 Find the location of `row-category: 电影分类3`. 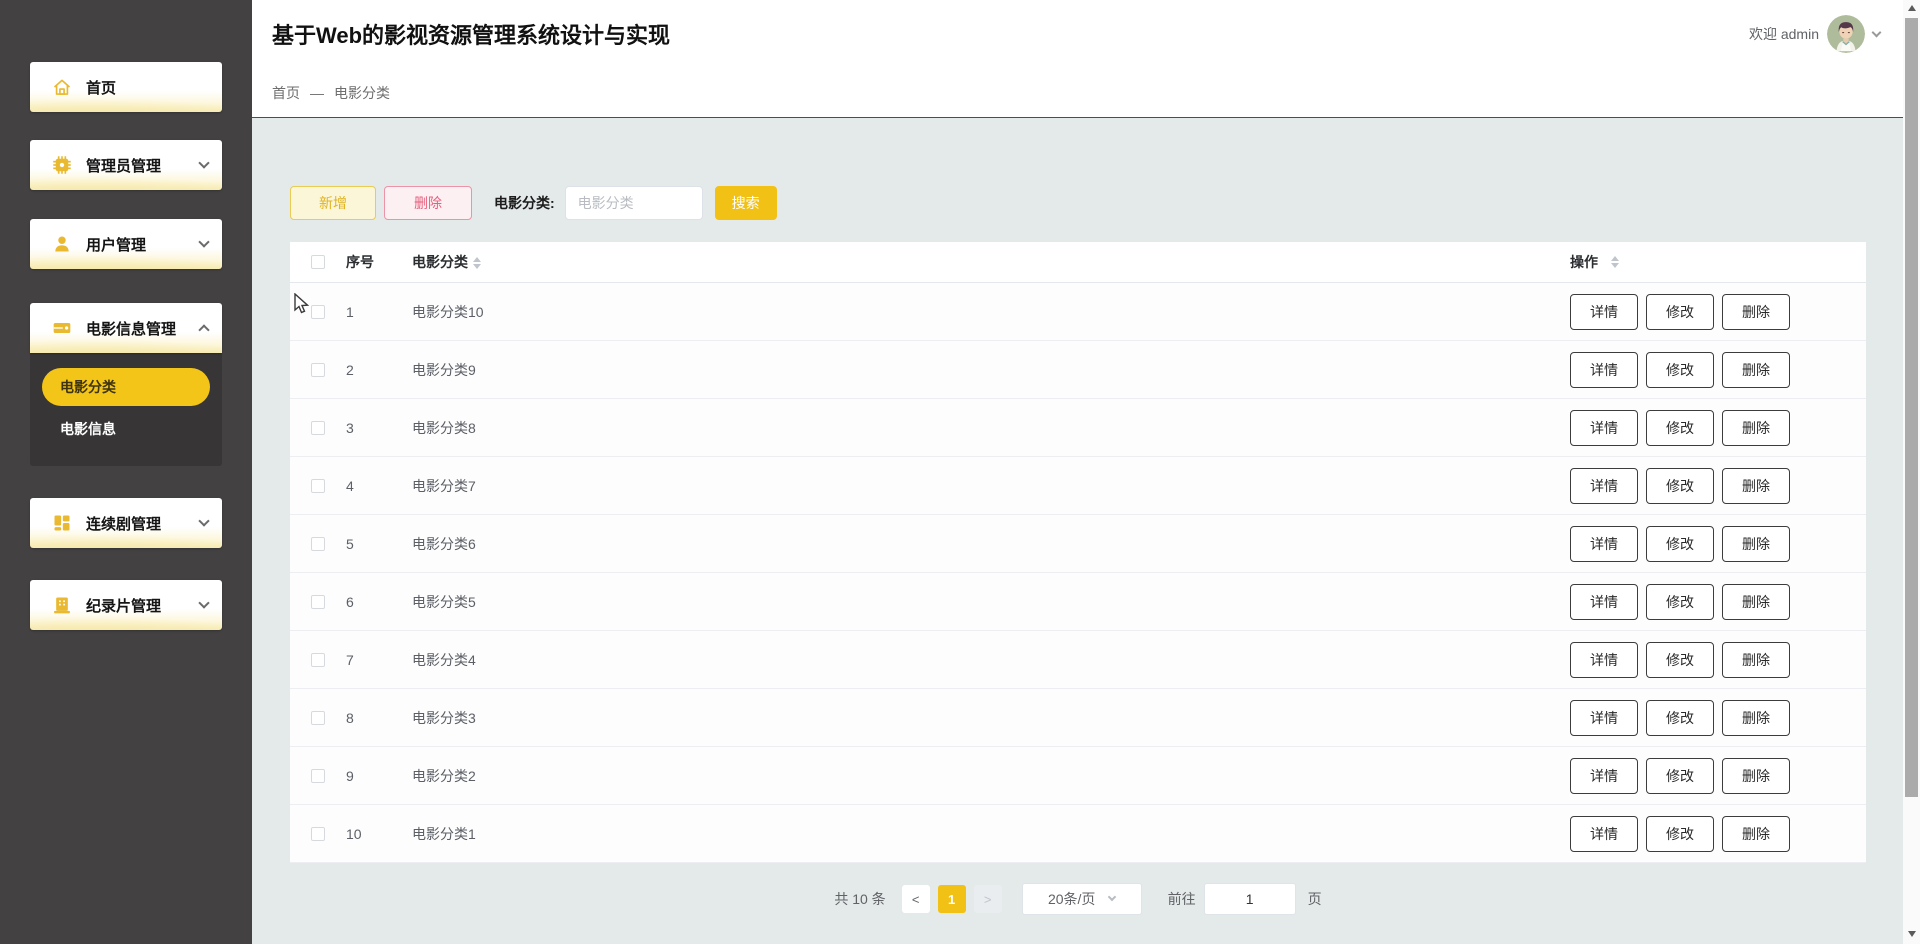

row-category: 电影分类3 is located at coordinates (444, 717).